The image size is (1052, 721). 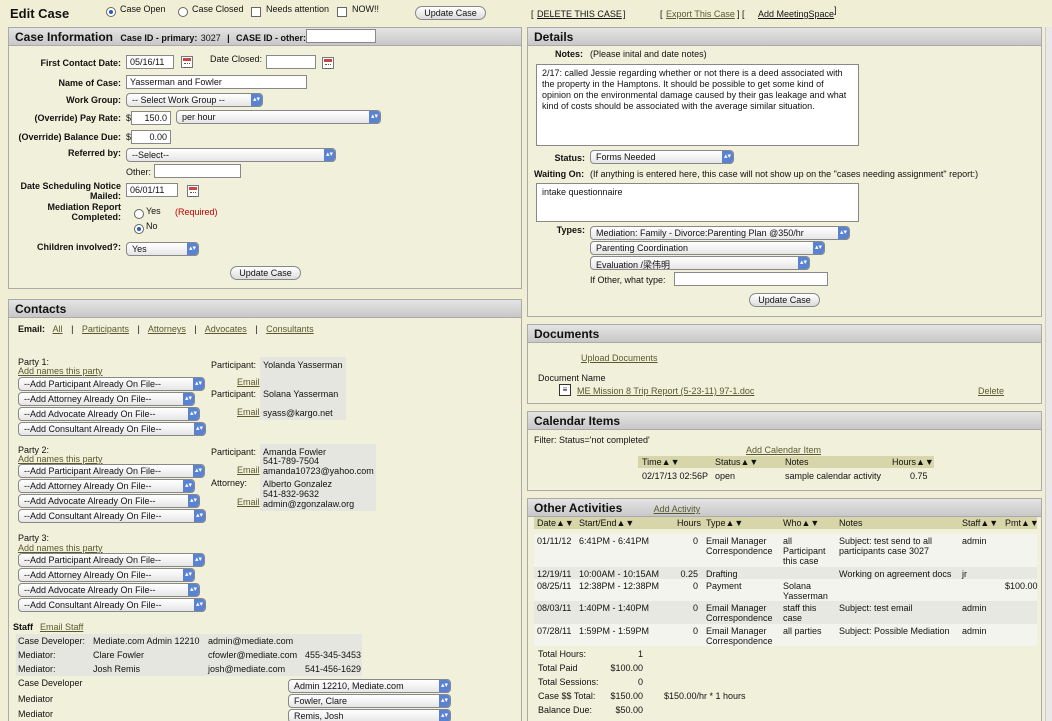 I want to click on children-select: Yes ▴▾, so click(x=162, y=249).